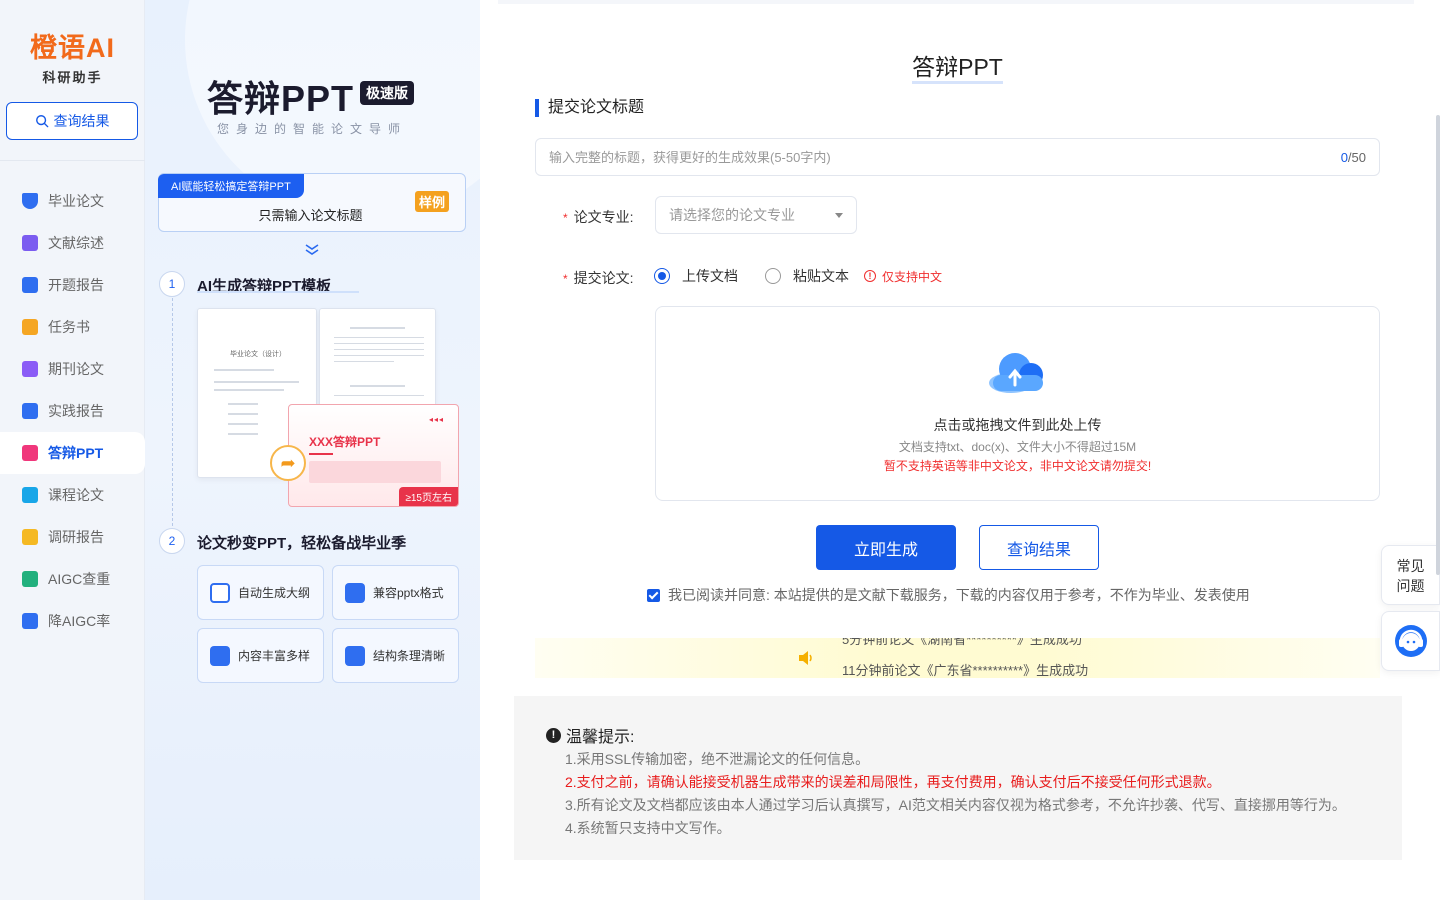  What do you see at coordinates (30, 411) in the screenshot?
I see `practice-icon` at bounding box center [30, 411].